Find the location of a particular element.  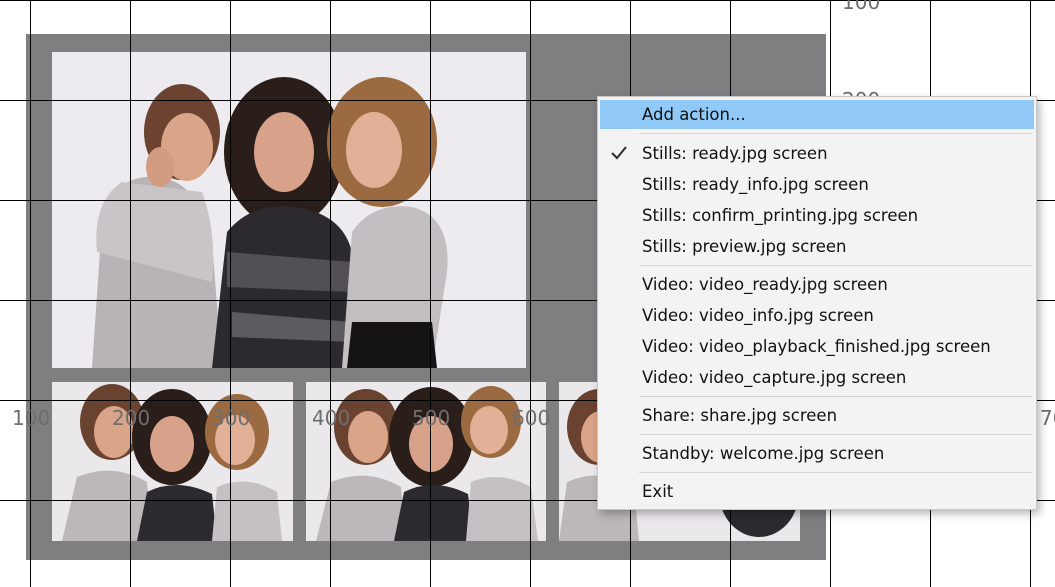

ruler-label: 400 is located at coordinates (331, 418).